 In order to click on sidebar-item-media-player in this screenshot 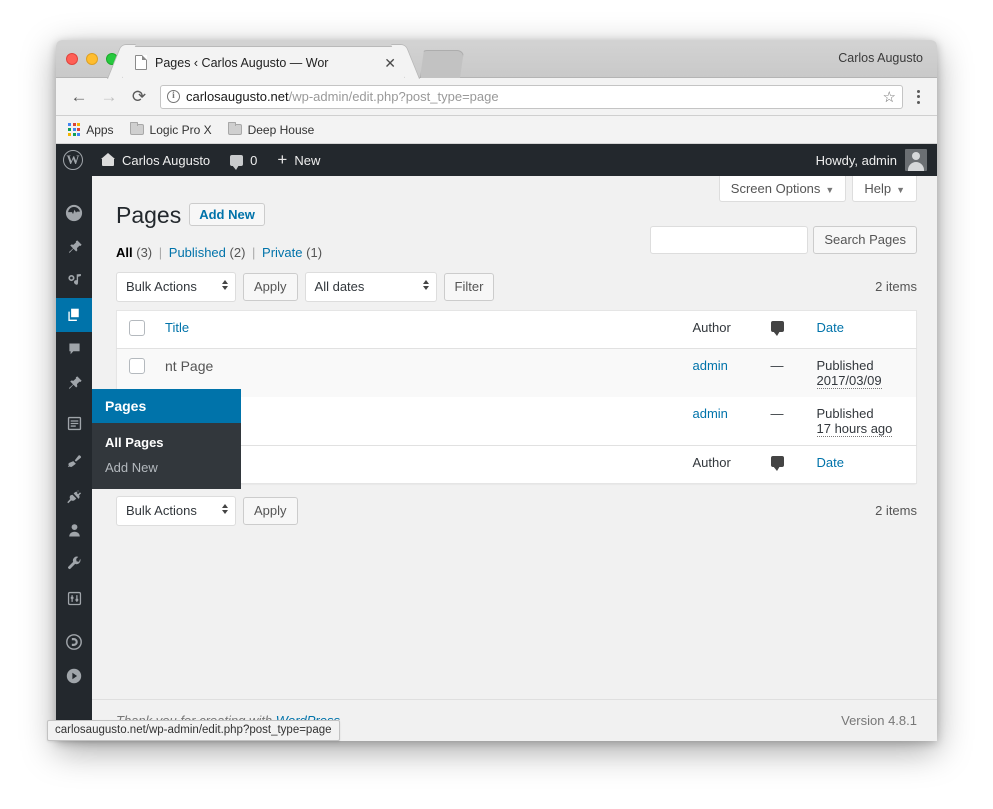, I will do `click(74, 676)`.